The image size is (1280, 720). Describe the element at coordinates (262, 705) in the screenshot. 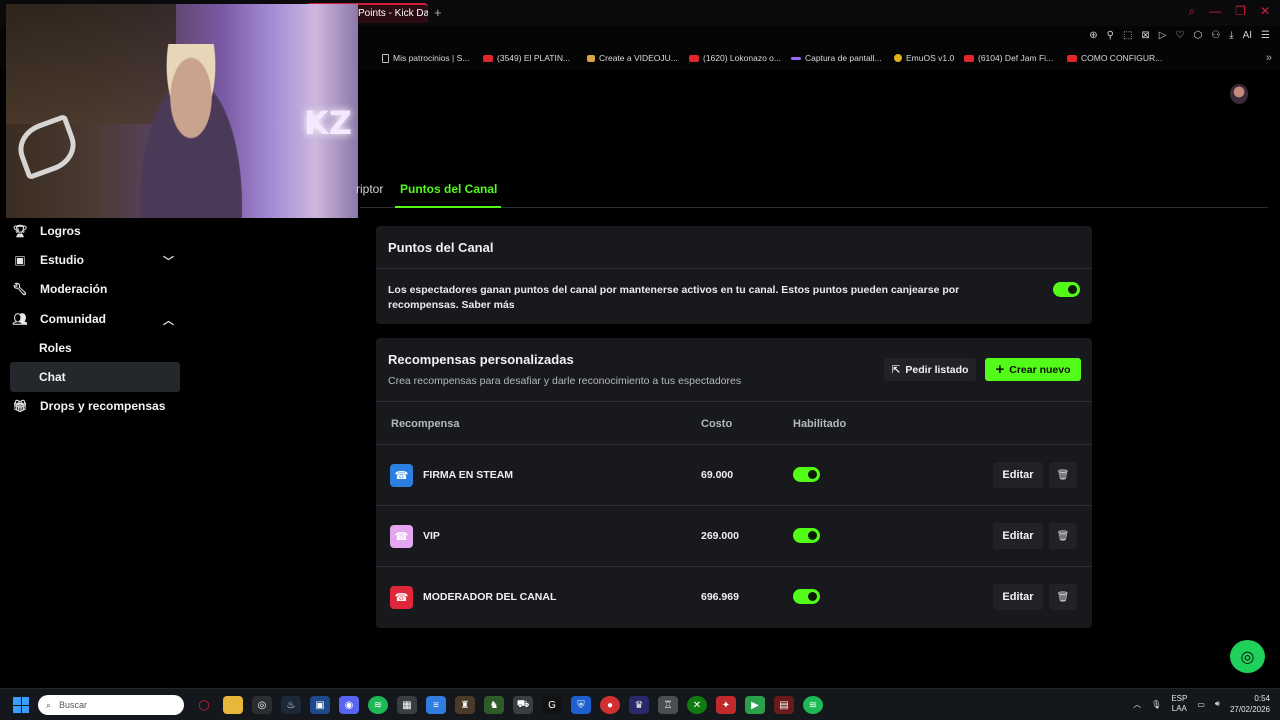

I see `opera-gx-icon: ◎` at that location.